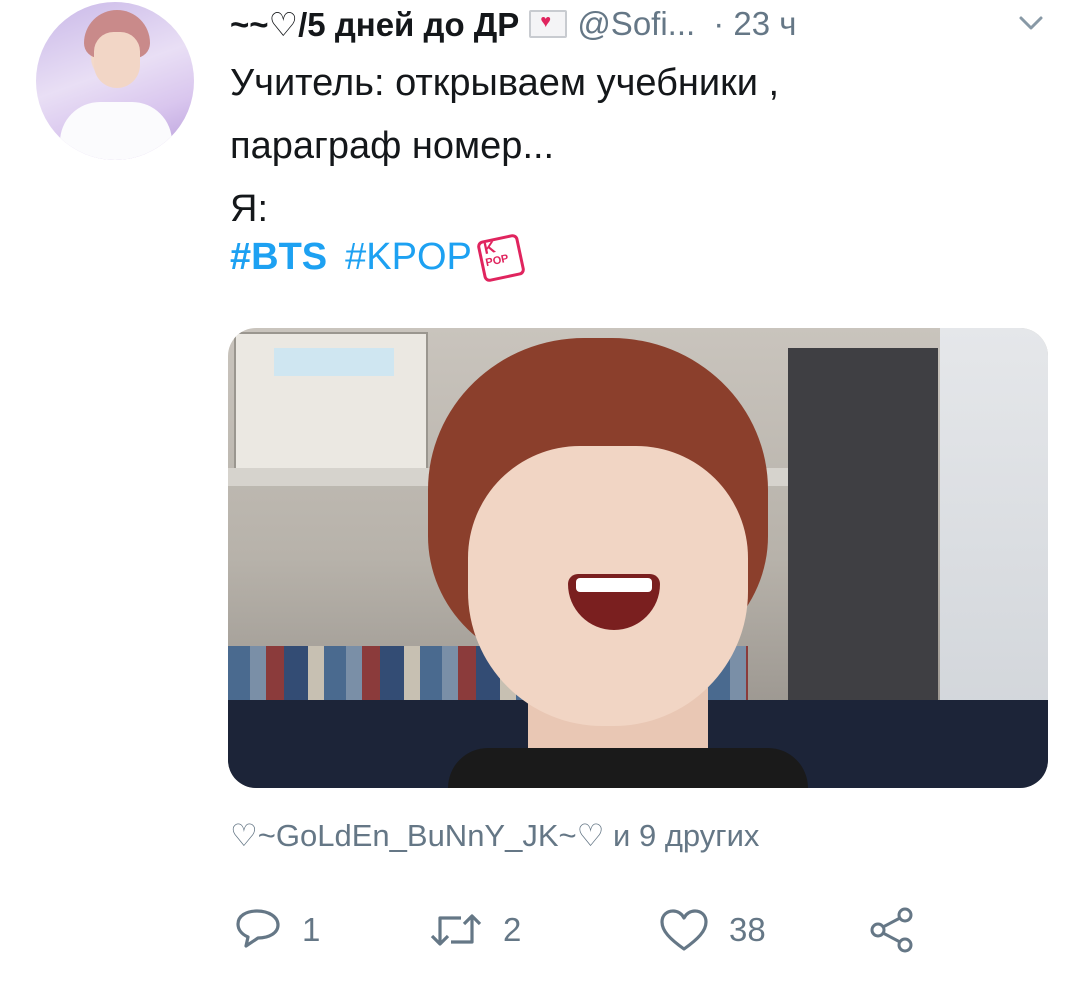 Image resolution: width=1080 pixels, height=992 pixels. What do you see at coordinates (374, 24) in the screenshot?
I see `display-name: ~~♡/5 дней до ДР` at bounding box center [374, 24].